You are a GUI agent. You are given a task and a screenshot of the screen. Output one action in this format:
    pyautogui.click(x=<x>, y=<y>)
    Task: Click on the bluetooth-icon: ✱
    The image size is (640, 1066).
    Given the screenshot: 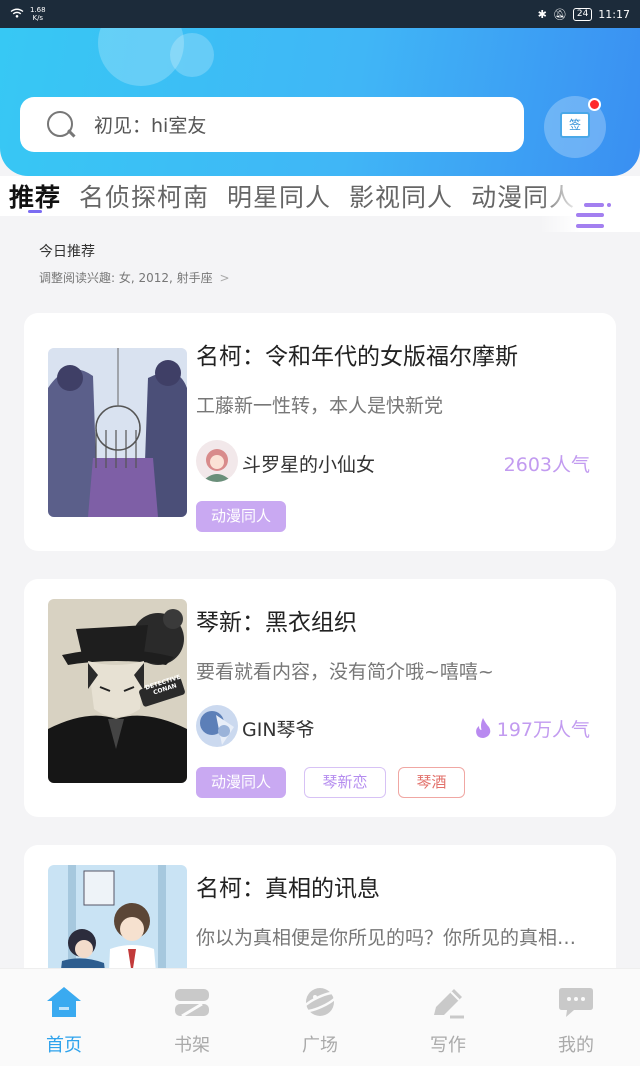 What is the action you would take?
    pyautogui.click(x=542, y=14)
    